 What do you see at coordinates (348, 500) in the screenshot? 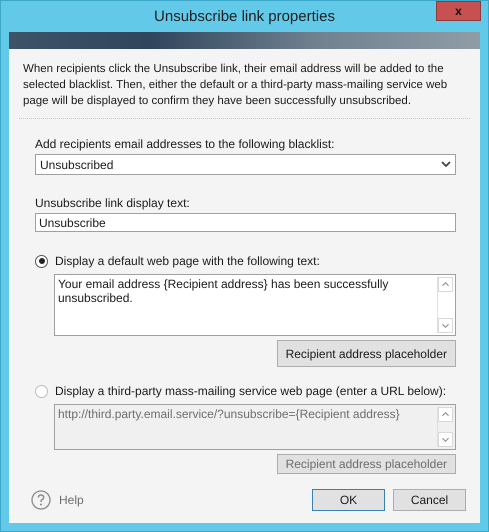
I see `ok-button: OK` at bounding box center [348, 500].